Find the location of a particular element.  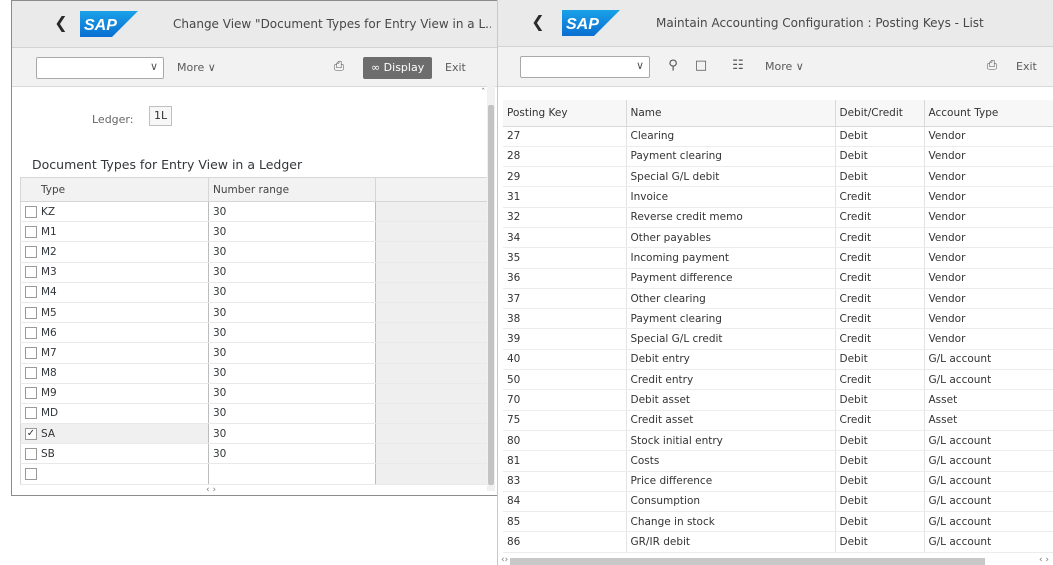

type-cell: M8 is located at coordinates (114, 373).